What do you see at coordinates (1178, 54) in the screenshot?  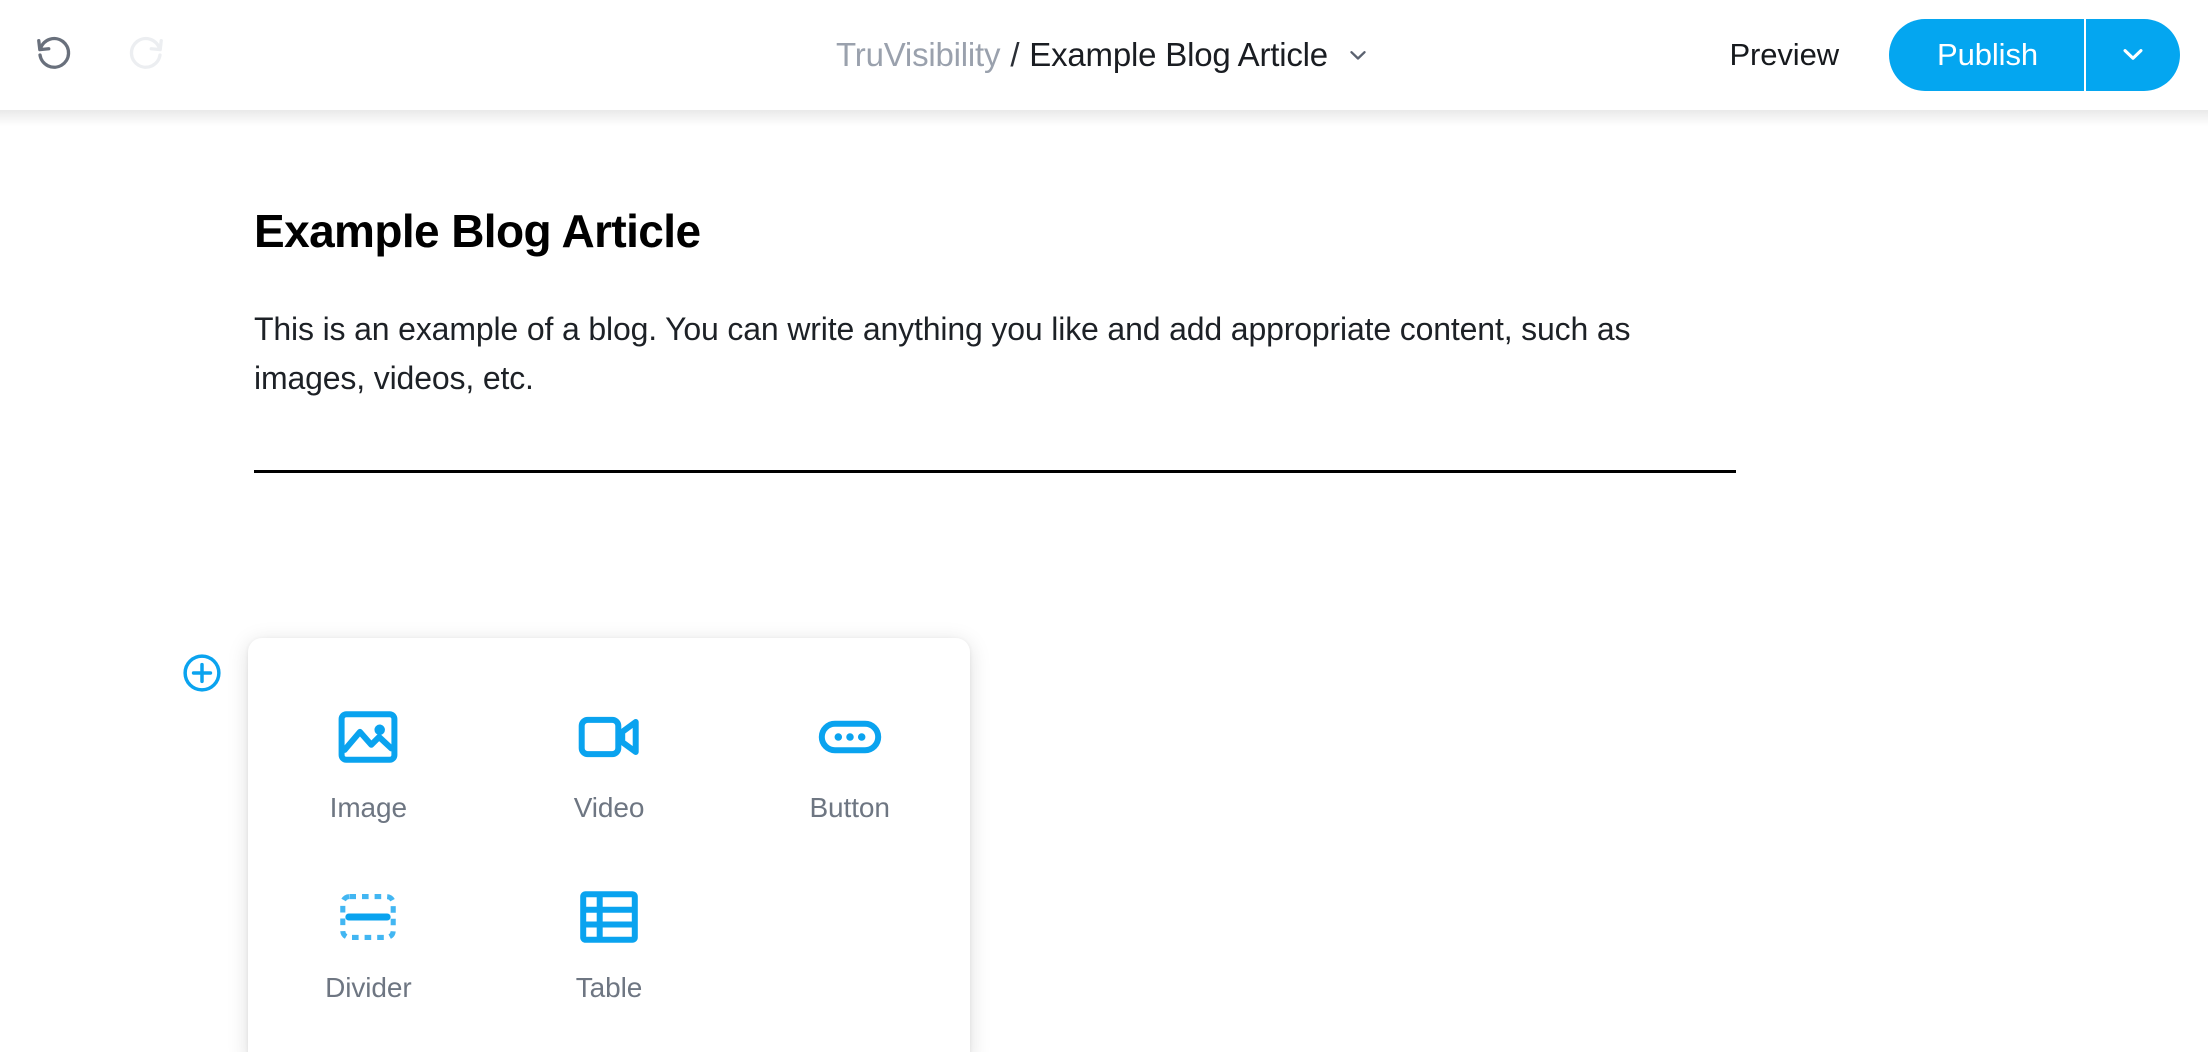 I see `breadcrumb-page-title: Example Blog Article` at bounding box center [1178, 54].